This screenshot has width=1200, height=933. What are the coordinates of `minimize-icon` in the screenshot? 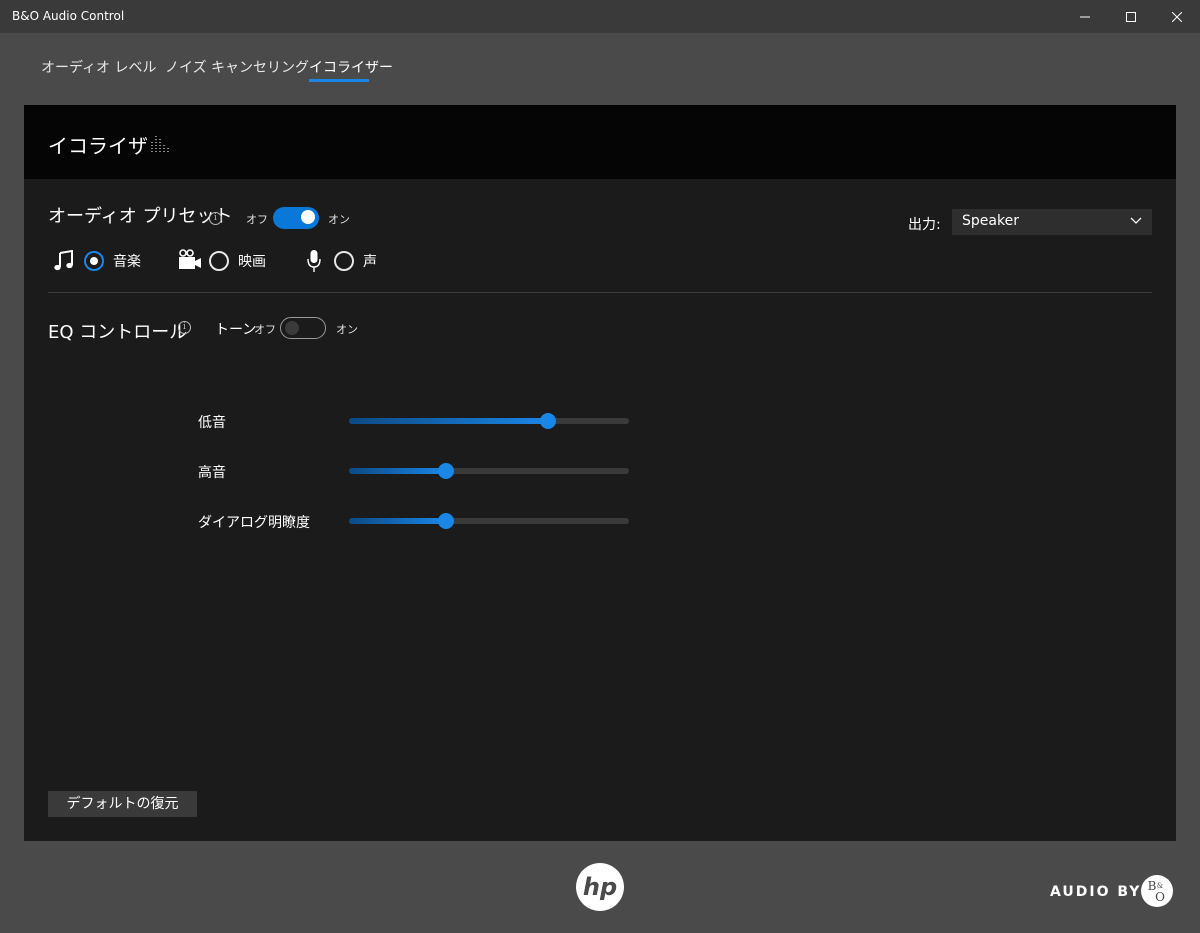 It's located at (1085, 16).